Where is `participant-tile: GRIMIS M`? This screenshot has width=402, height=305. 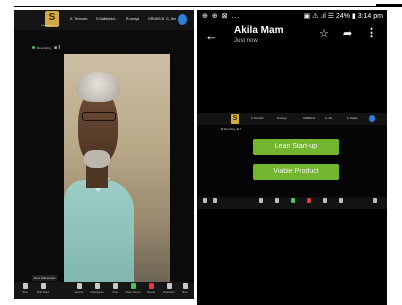 participant-tile: GRIMIS M is located at coordinates (156, 19).